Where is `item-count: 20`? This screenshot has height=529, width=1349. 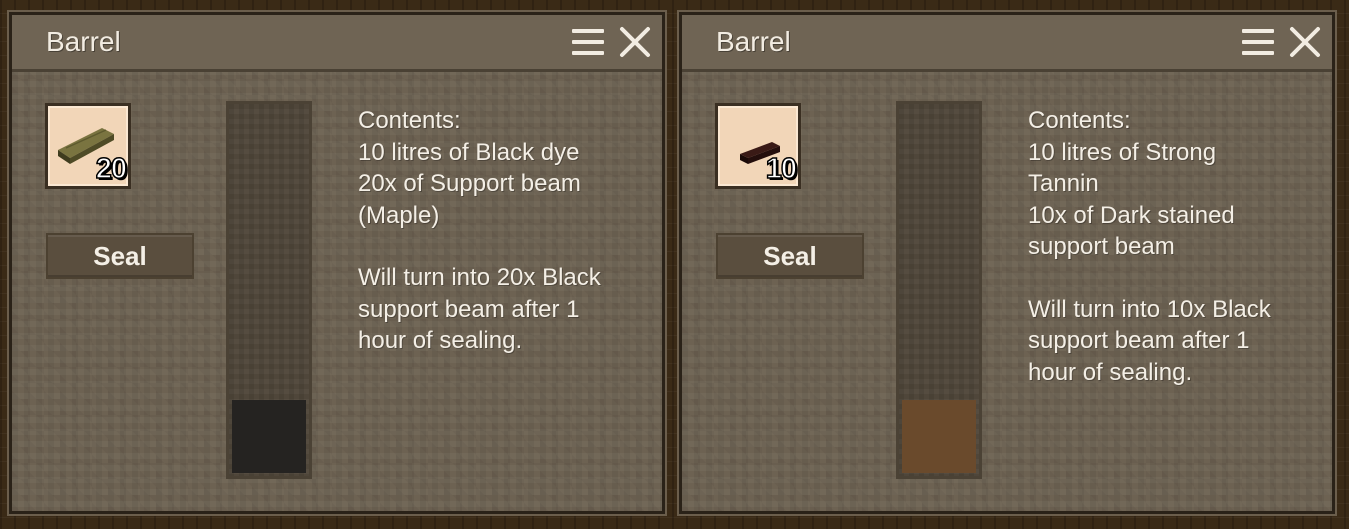 item-count: 20 is located at coordinates (111, 169).